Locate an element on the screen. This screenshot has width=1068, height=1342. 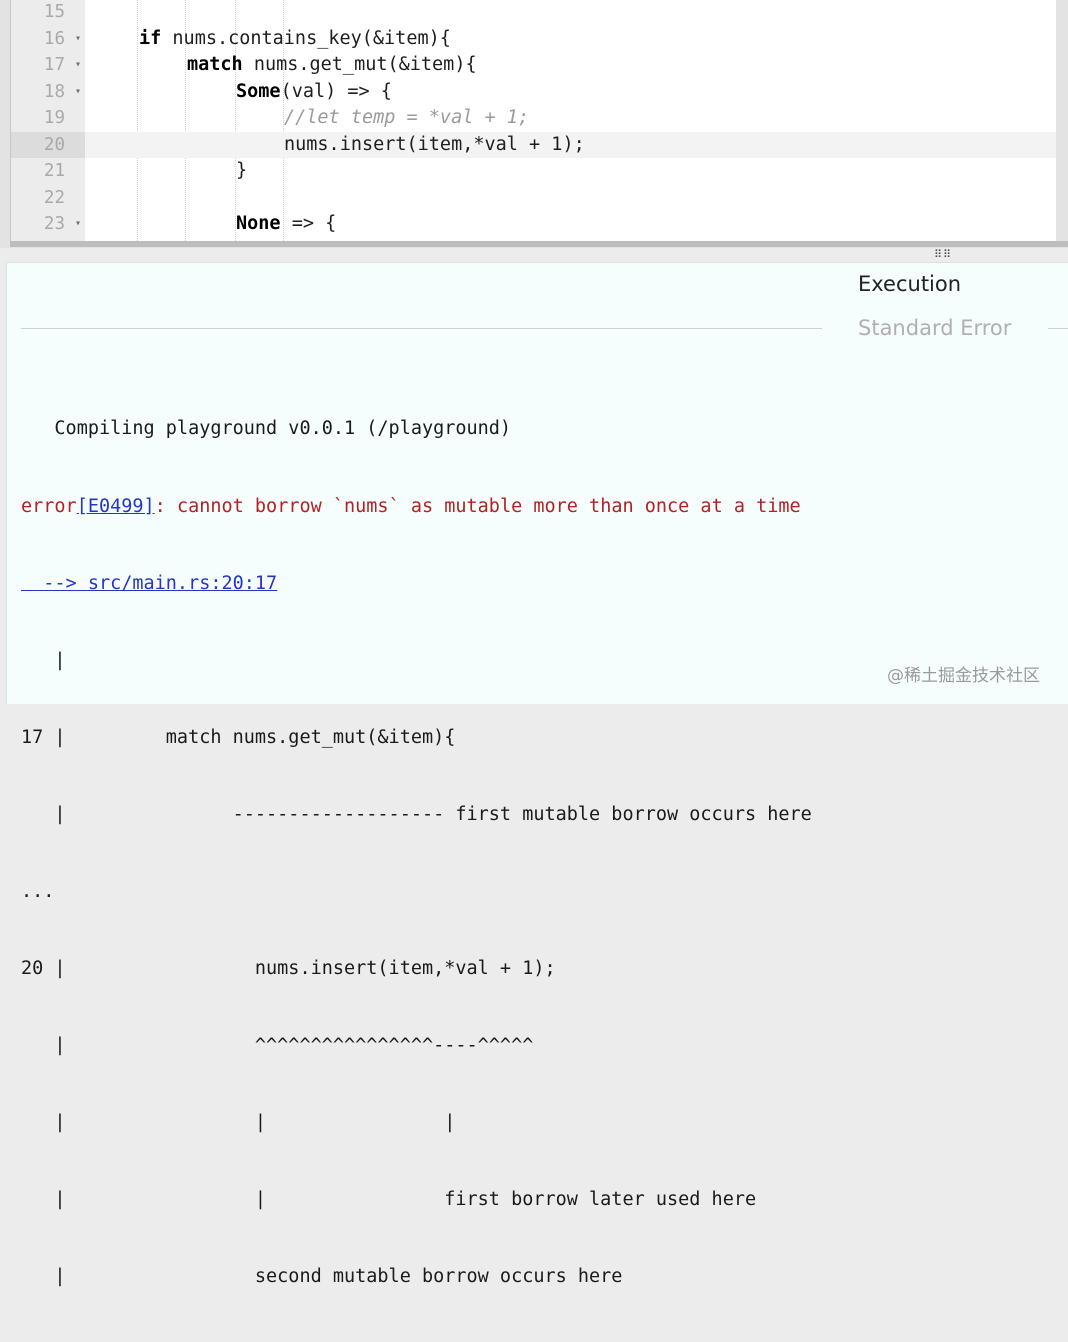
code-token: nums.insert(item,*val + 1); is located at coordinates (434, 144).